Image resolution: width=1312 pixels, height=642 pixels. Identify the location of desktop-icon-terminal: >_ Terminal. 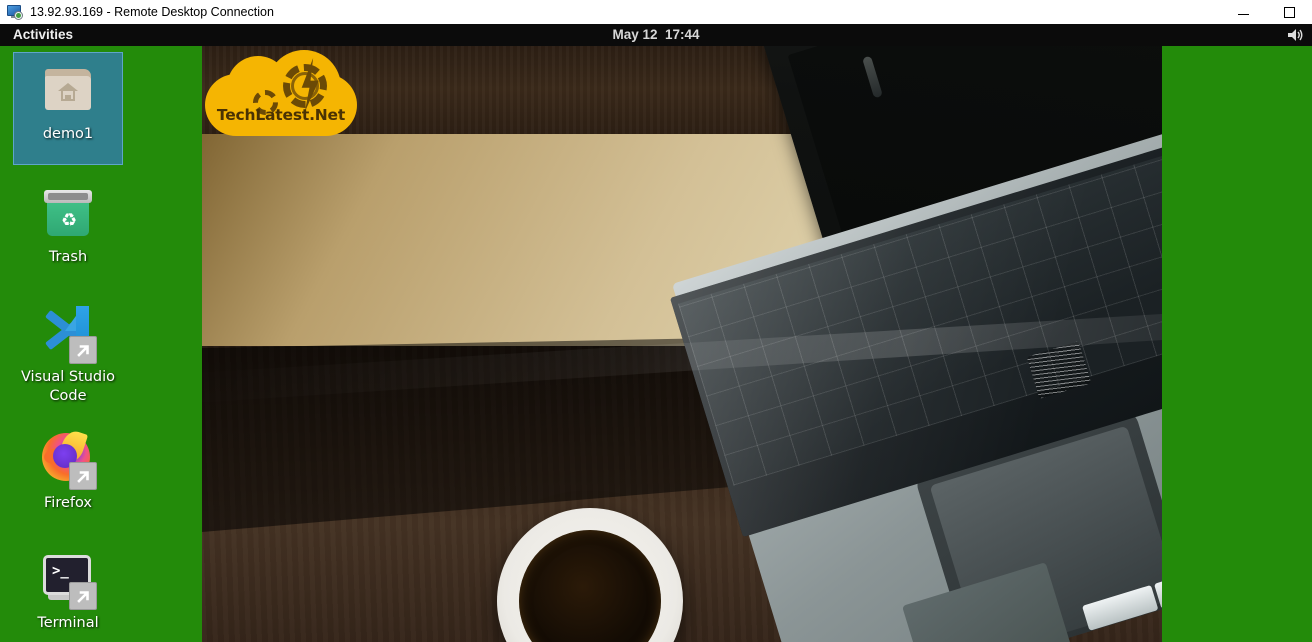
(68, 588).